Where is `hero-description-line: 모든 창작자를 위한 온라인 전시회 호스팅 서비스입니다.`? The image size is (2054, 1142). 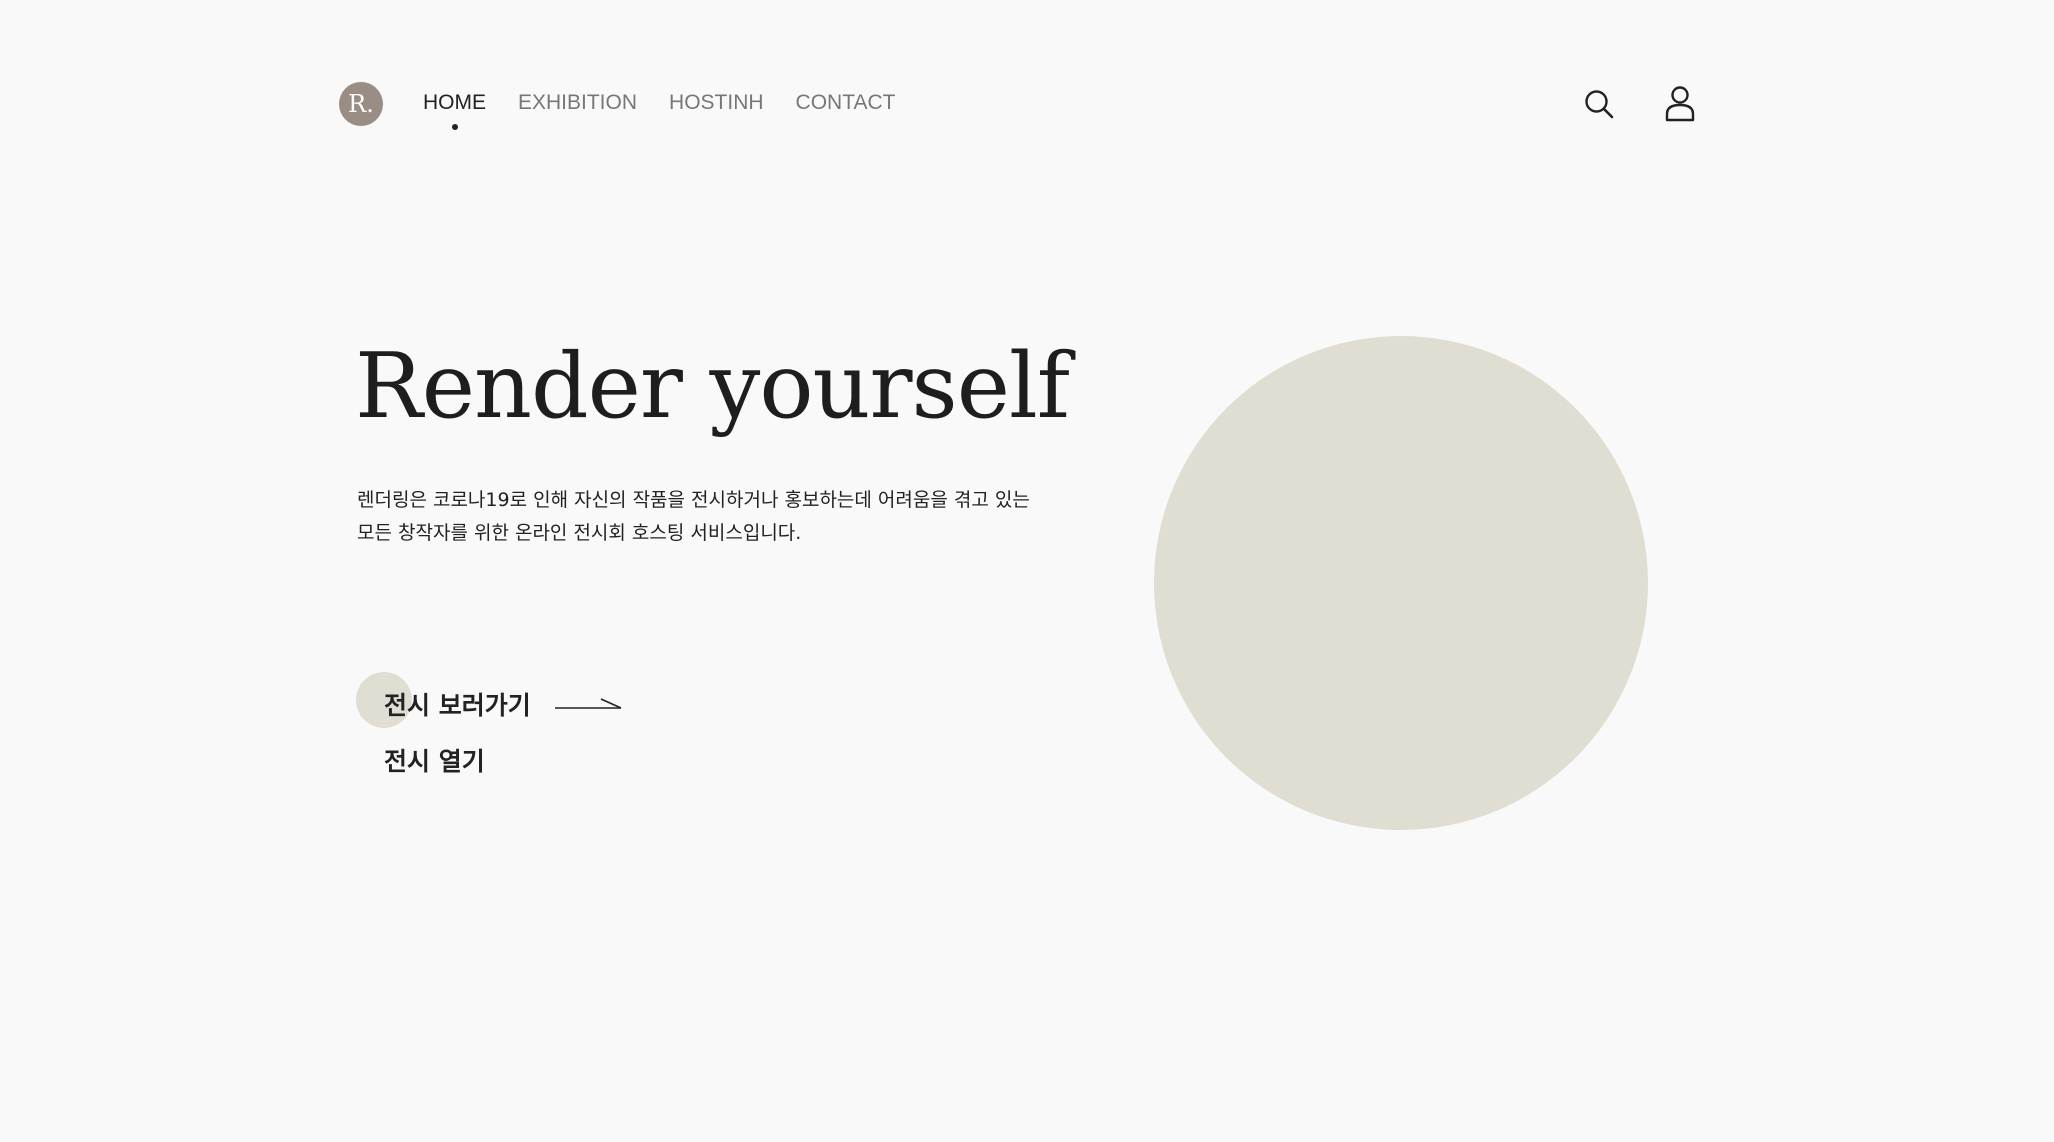 hero-description-line: 모든 창작자를 위한 온라인 전시회 호스팅 서비스입니다. is located at coordinates (579, 533).